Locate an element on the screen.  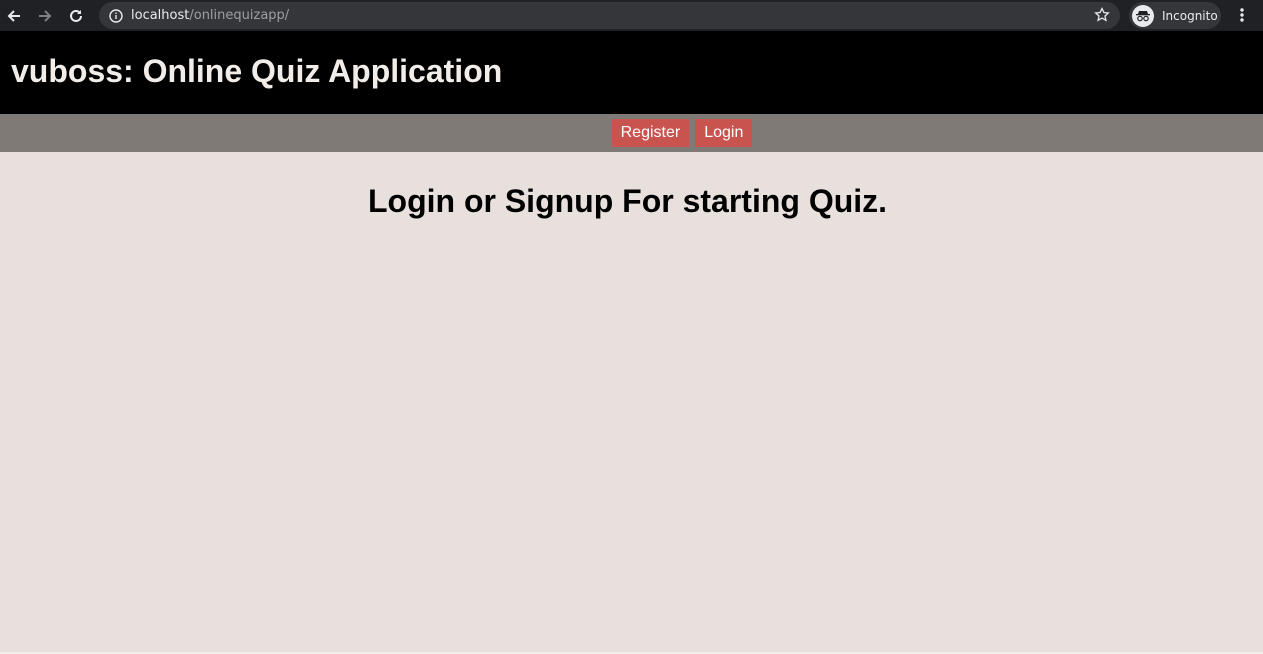
incognito-profile-button: Incognito is located at coordinates (1175, 15).